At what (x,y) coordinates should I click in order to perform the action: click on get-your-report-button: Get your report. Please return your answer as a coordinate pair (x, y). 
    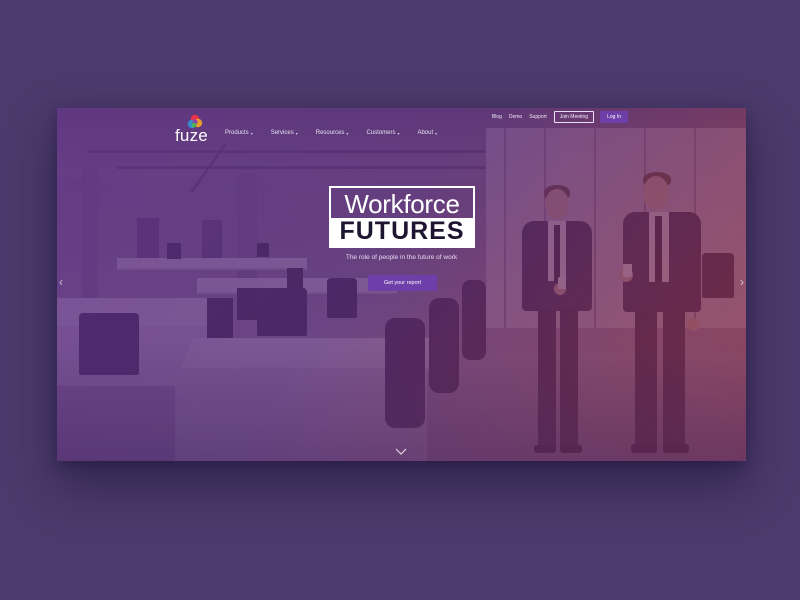
    Looking at the image, I should click on (402, 283).